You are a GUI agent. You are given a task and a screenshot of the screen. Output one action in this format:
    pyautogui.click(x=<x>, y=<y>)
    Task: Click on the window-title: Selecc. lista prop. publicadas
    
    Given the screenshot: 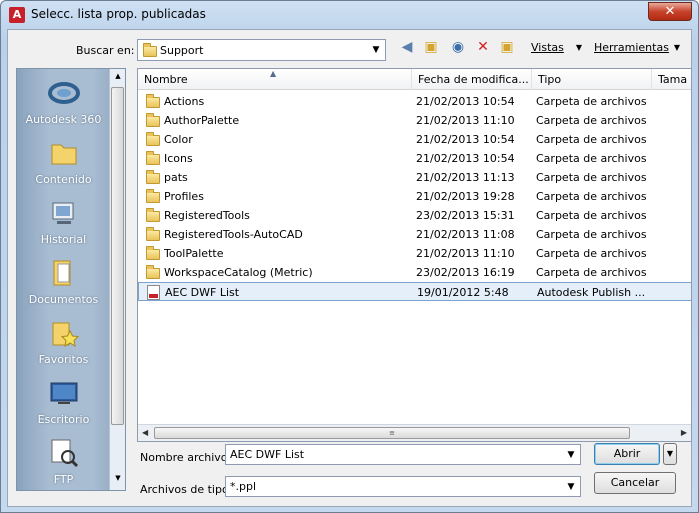 What is the action you would take?
    pyautogui.click(x=118, y=14)
    